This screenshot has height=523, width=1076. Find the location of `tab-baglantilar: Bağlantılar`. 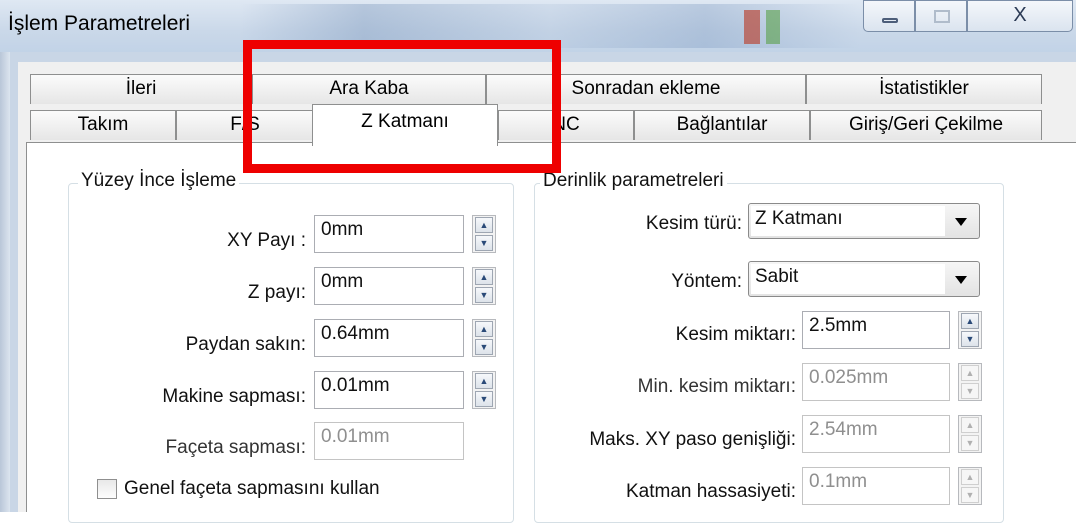

tab-baglantilar: Bağlantılar is located at coordinates (722, 125).